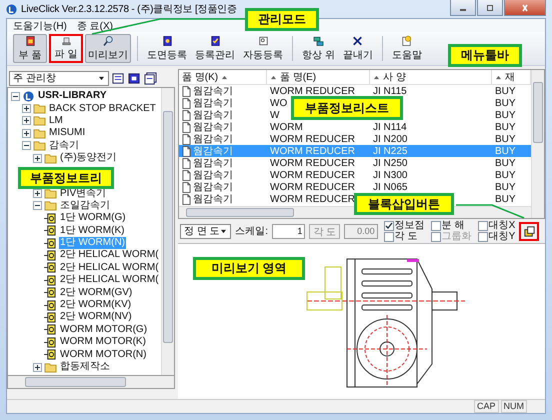 The height and width of the screenshot is (420, 552). I want to click on status-indicator: CAP, so click(486, 406).